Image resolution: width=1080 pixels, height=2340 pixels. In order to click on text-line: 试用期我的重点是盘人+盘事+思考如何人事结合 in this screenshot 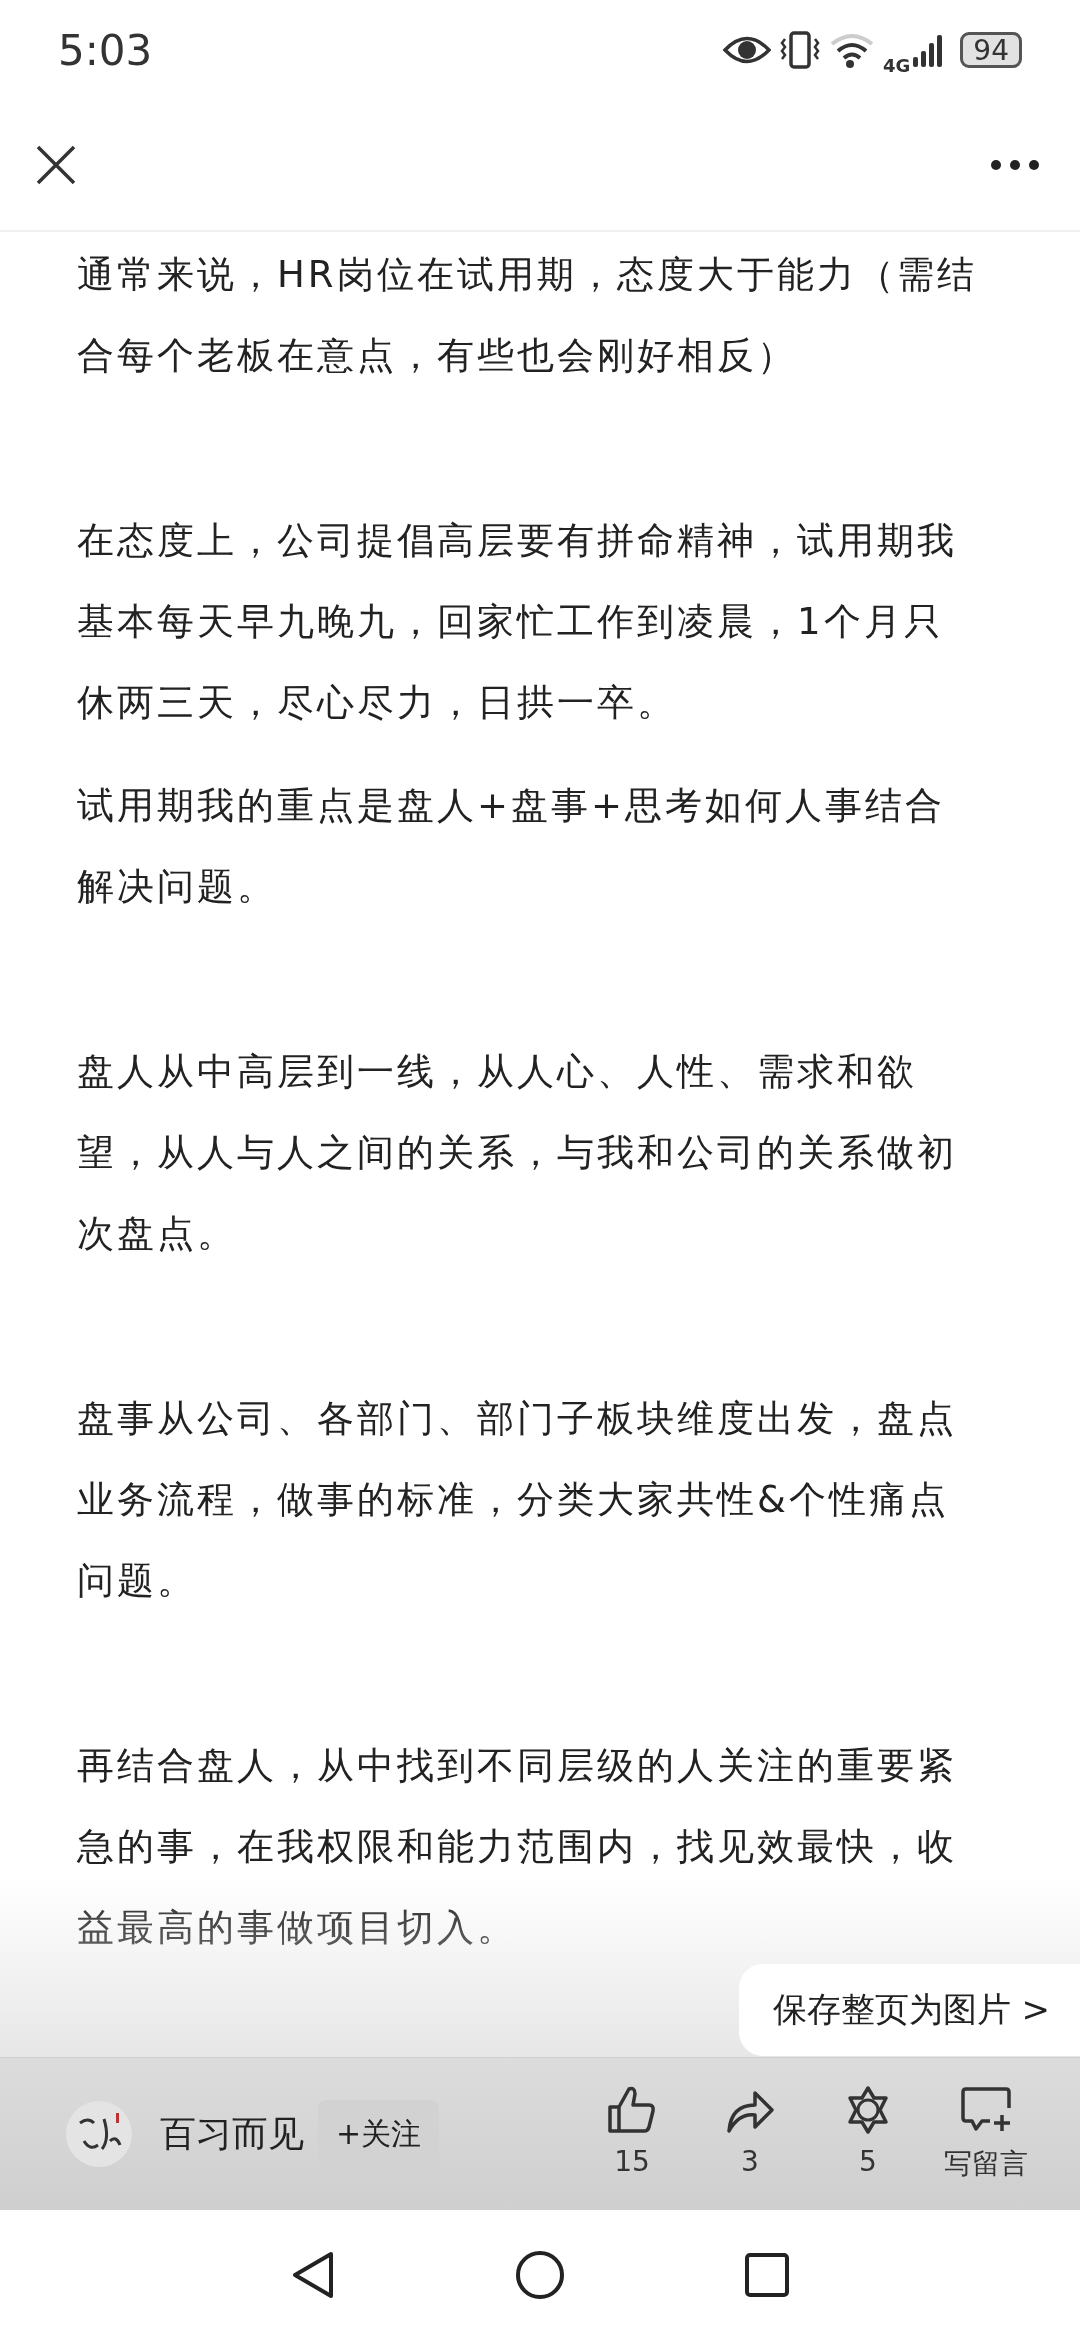, I will do `click(511, 806)`.